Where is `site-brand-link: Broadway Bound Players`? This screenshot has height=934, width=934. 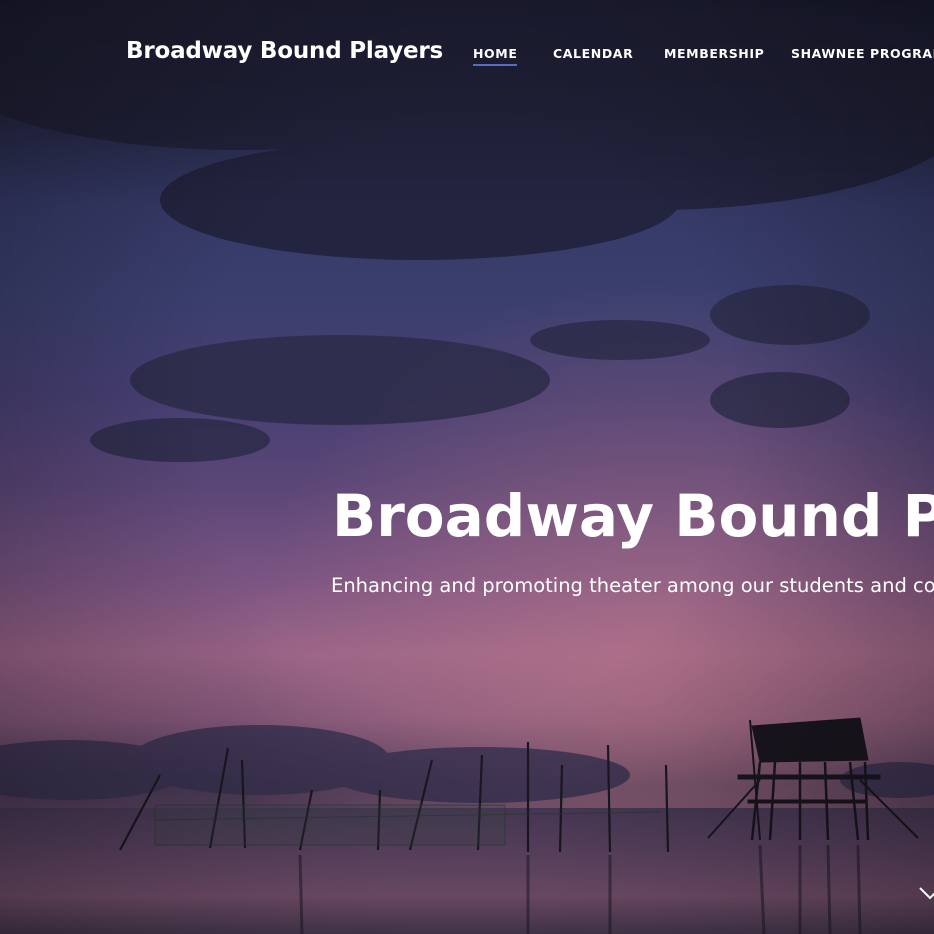
site-brand-link: Broadway Bound Players is located at coordinates (284, 51).